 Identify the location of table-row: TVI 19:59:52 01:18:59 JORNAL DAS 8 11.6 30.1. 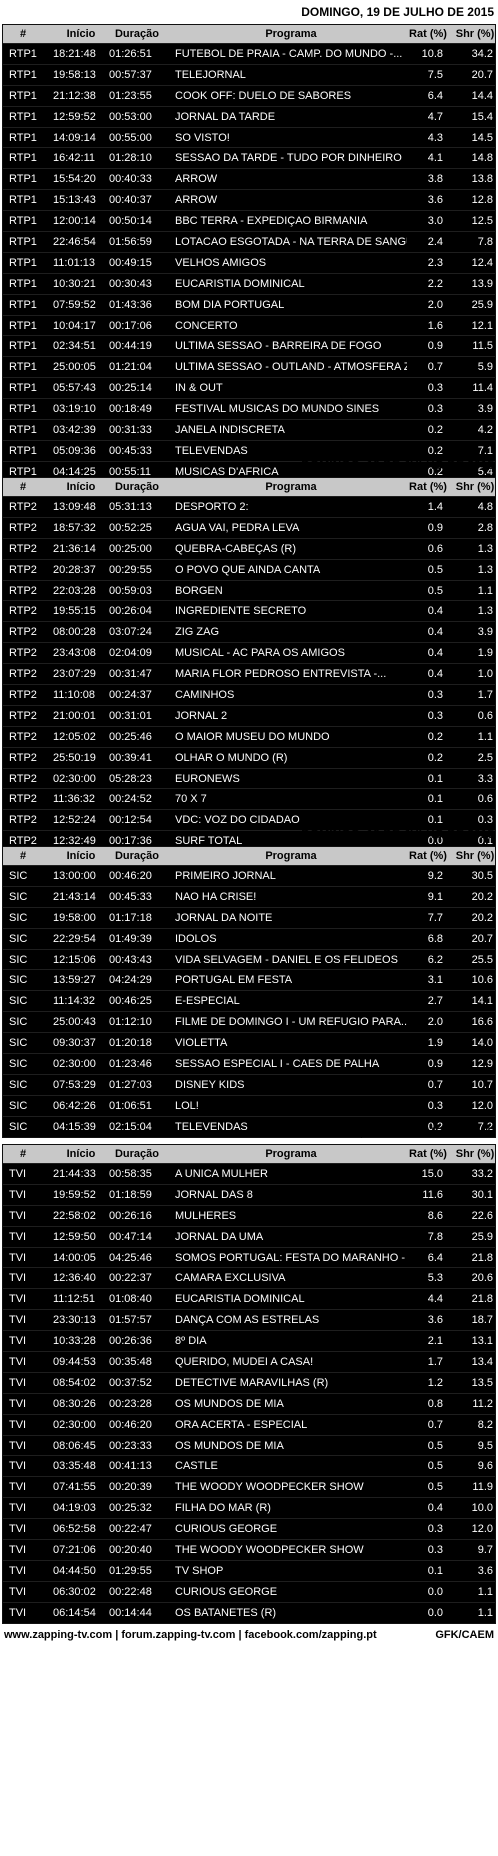
(249, 1194).